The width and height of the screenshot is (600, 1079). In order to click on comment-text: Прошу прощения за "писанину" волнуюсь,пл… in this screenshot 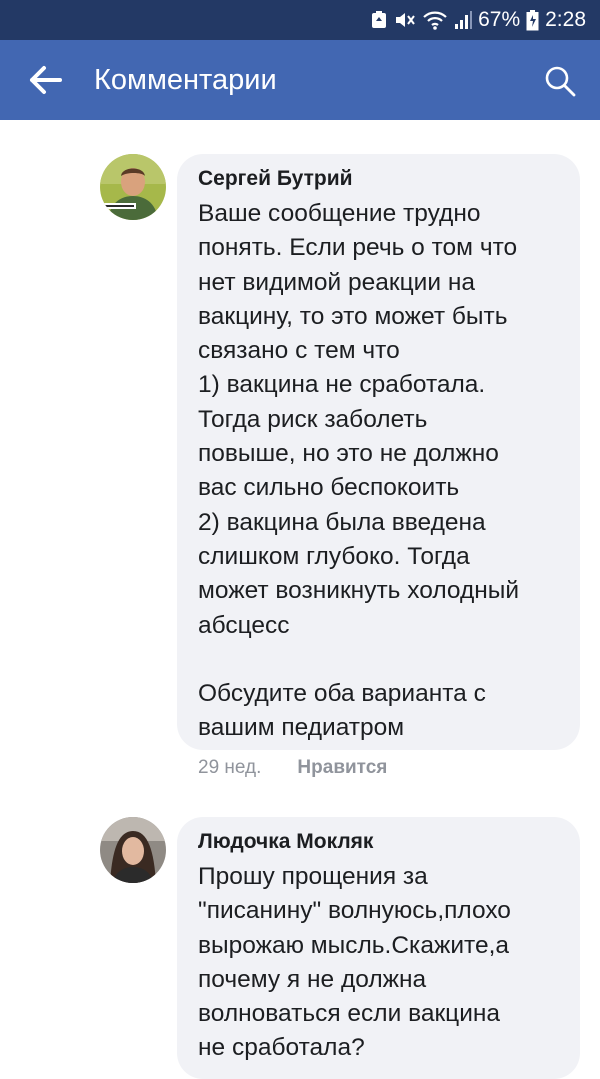, I will do `click(379, 963)`.